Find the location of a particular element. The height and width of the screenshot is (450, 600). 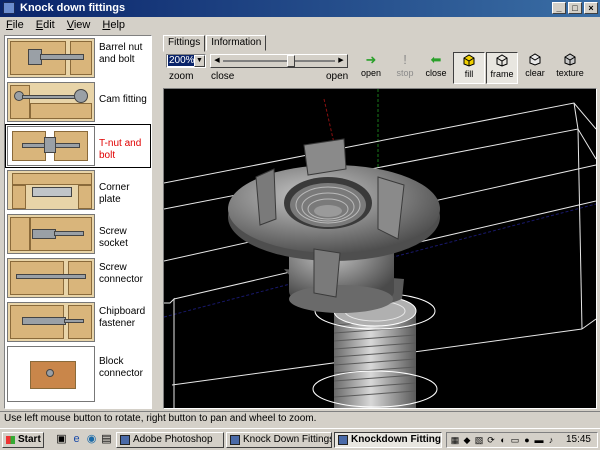

outlook-icon: ◉ is located at coordinates (91, 439).